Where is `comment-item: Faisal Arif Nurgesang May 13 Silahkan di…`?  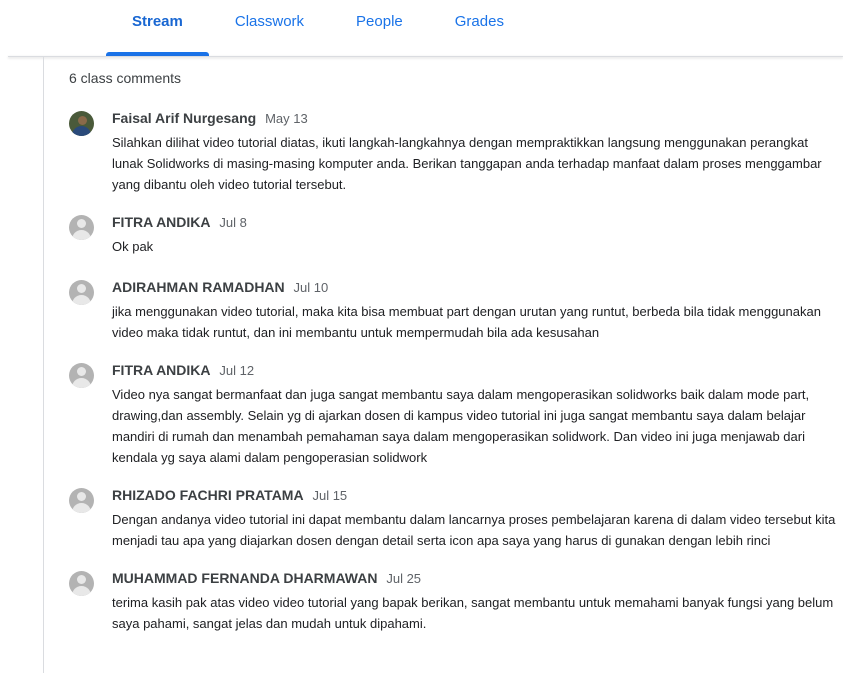 comment-item: Faisal Arif Nurgesang May 13 Silahkan di… is located at coordinates (454, 152).